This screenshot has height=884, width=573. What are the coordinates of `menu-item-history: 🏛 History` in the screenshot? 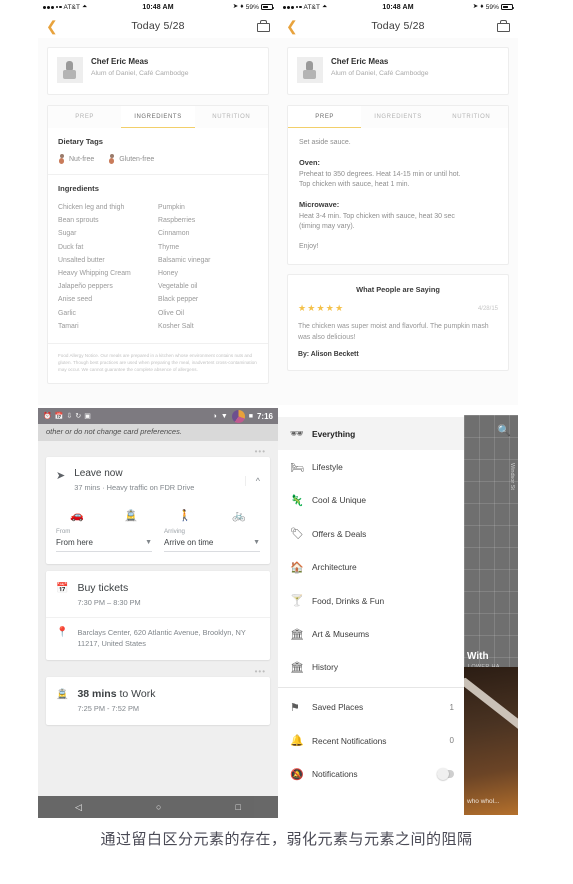 It's located at (371, 667).